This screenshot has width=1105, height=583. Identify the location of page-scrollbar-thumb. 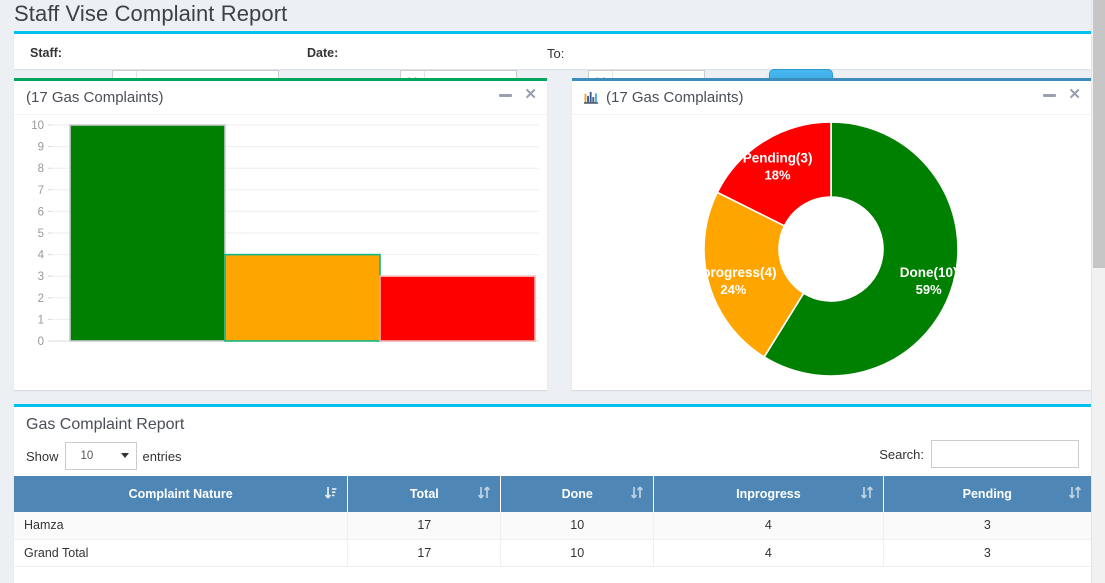
(1099, 134).